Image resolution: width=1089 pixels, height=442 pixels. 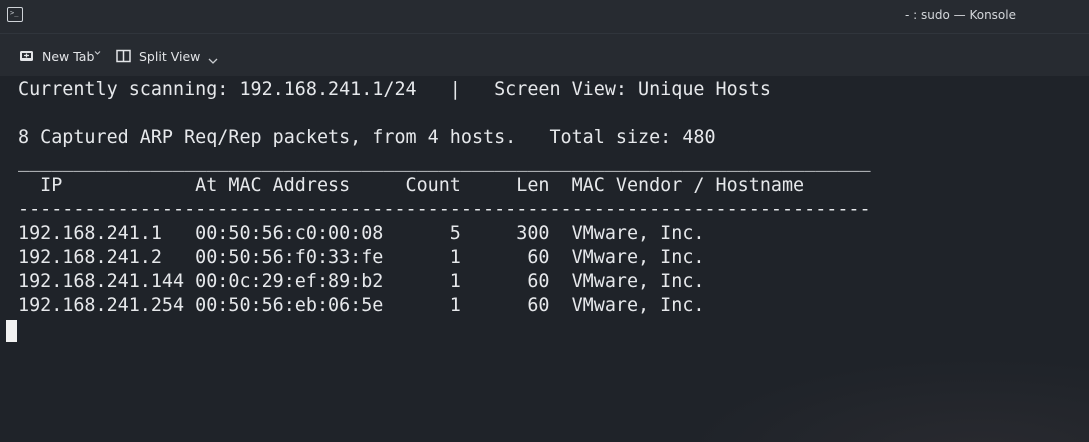 What do you see at coordinates (15, 14) in the screenshot?
I see `terminal-app-icon: >_` at bounding box center [15, 14].